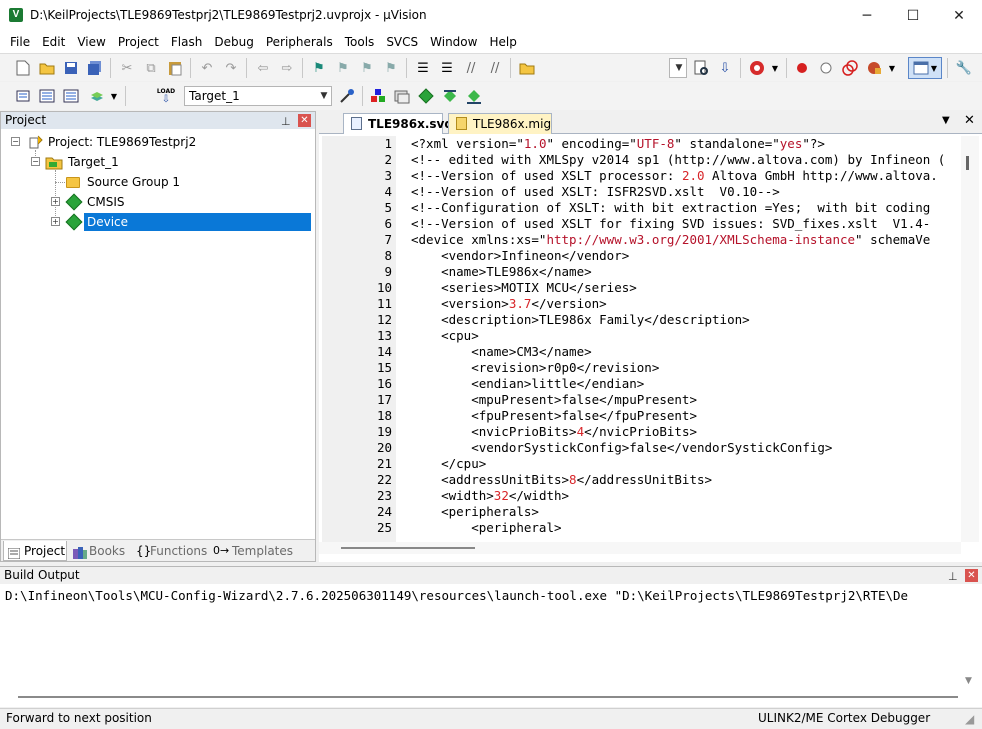 This screenshot has height=729, width=982. What do you see at coordinates (127, 68) in the screenshot?
I see `cut-icon: ✂` at bounding box center [127, 68].